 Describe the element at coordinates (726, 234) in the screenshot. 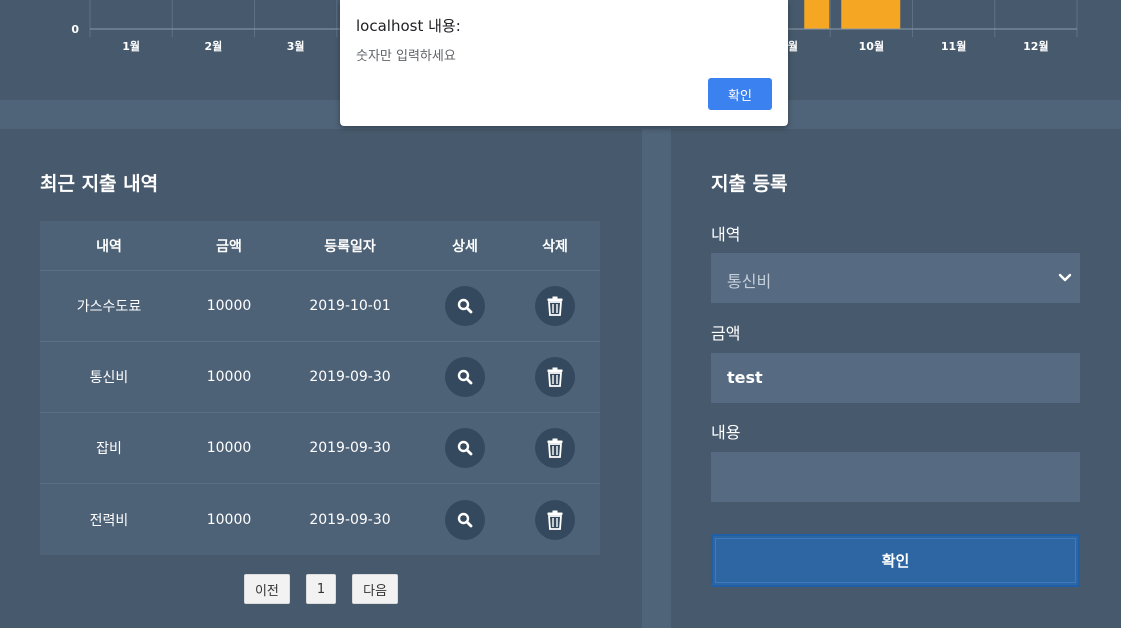

I see `category-label: 내역` at that location.